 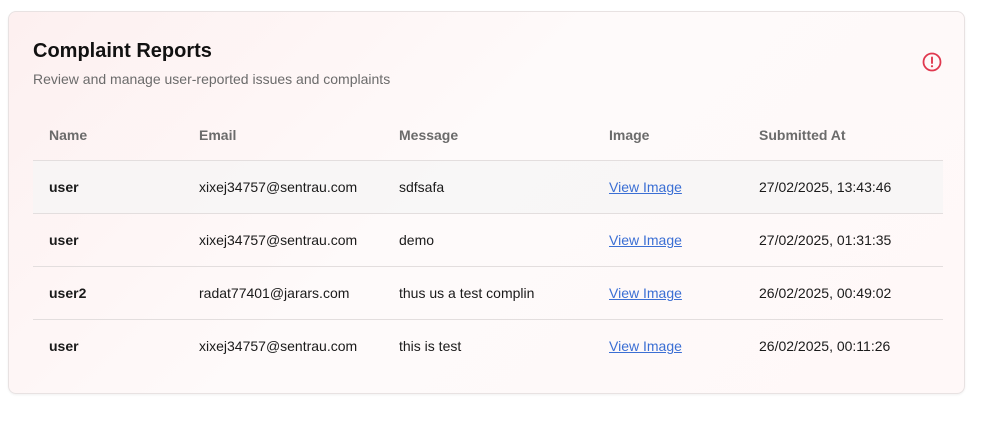 I want to click on column-header-message: Message, so click(x=488, y=135).